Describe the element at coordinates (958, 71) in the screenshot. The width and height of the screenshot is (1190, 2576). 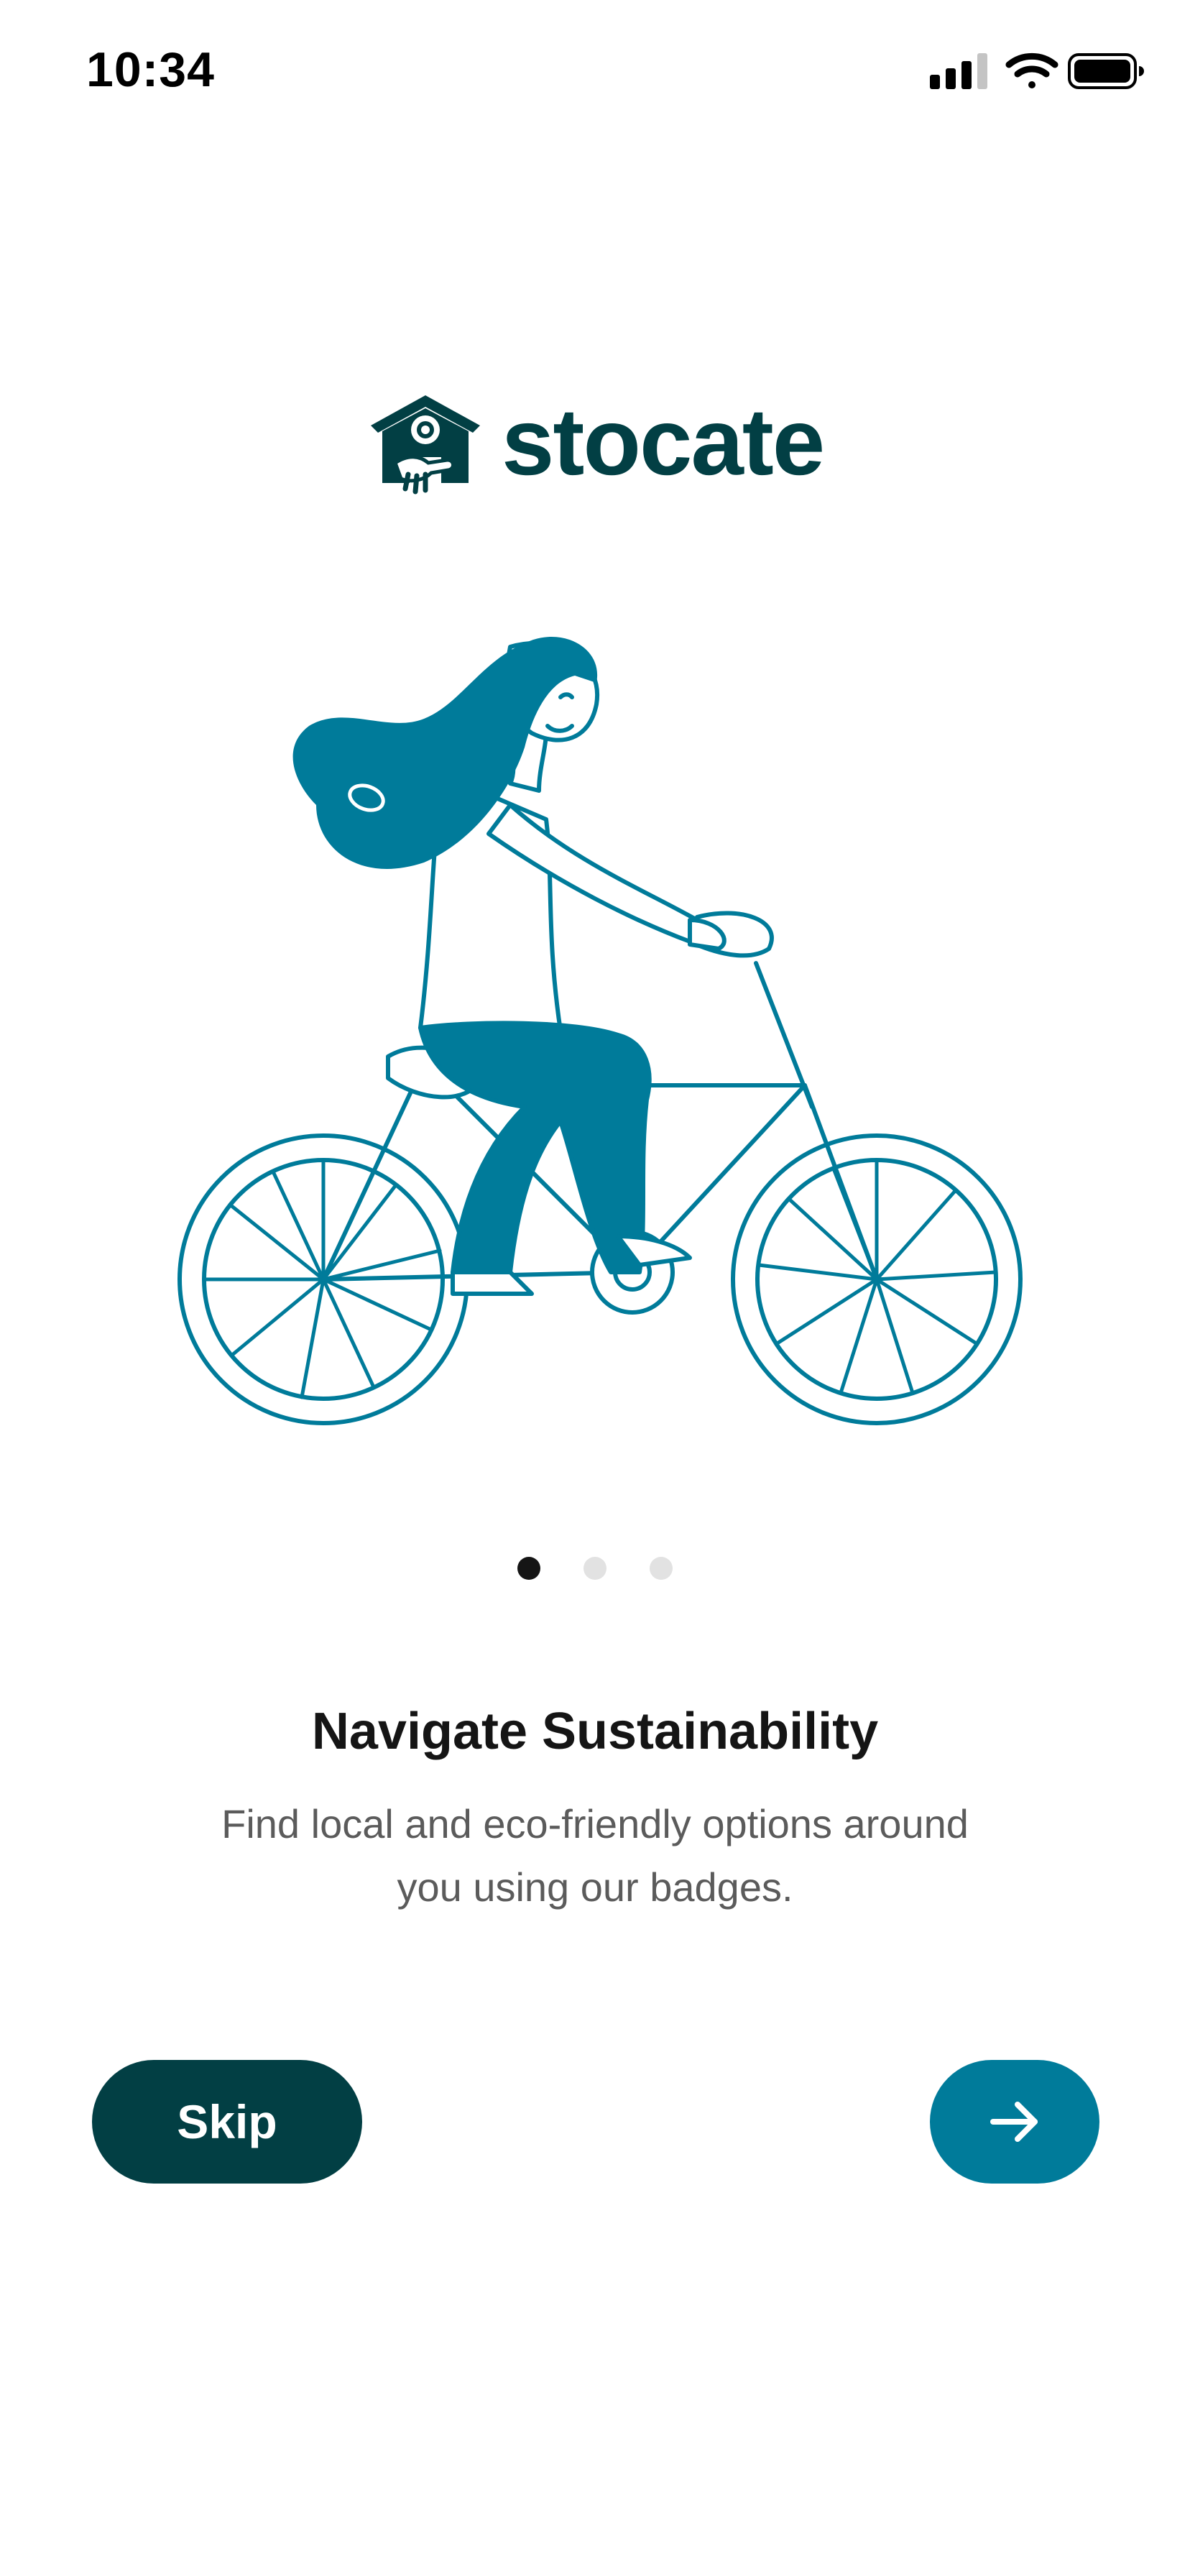
I see `cellular-signal-icon` at that location.